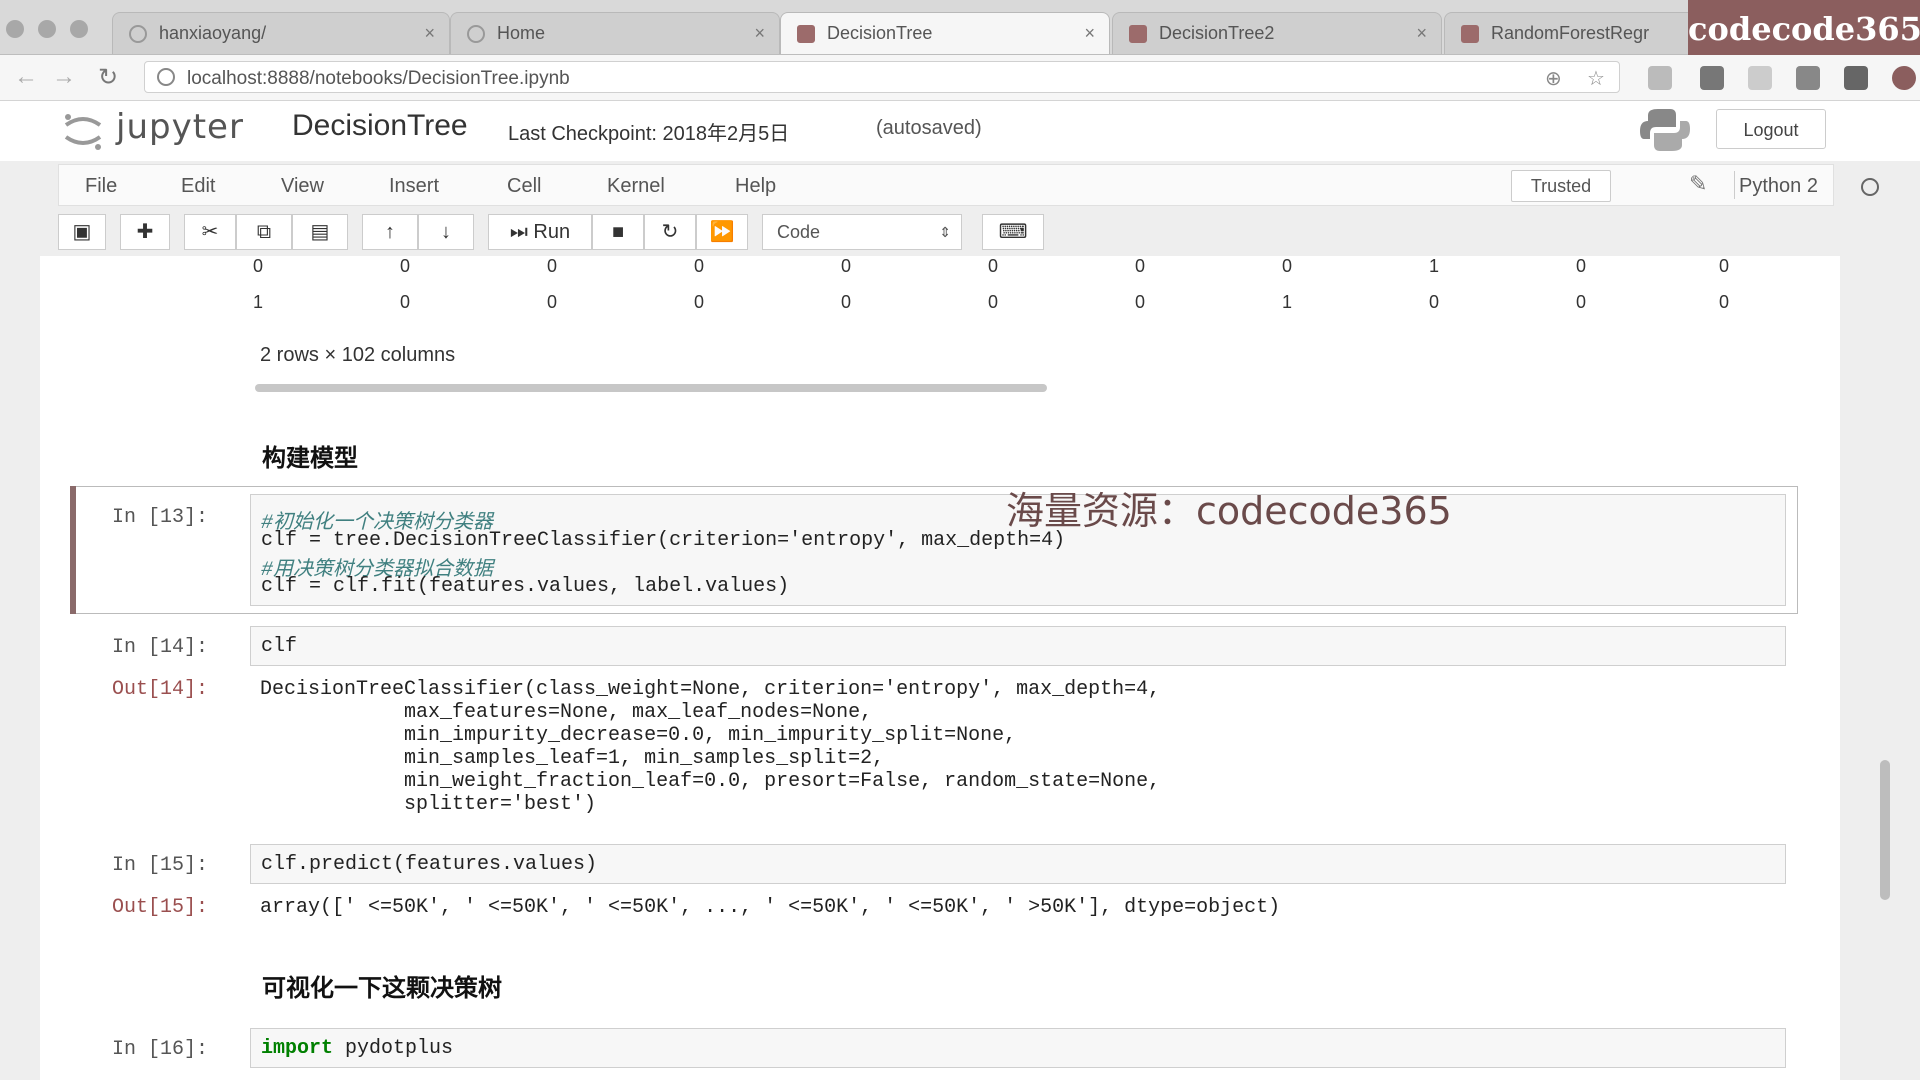 This screenshot has height=1080, width=1920. I want to click on notebook-name: DecisionTree, so click(380, 126).